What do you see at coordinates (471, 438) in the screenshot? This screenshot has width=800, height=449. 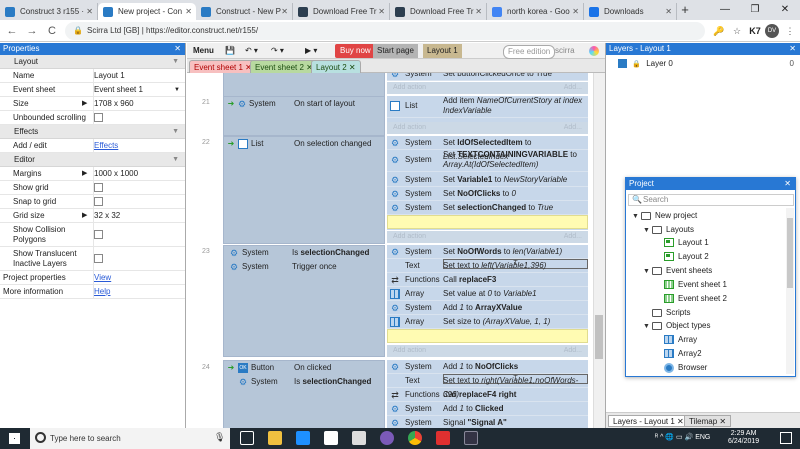 I see `steam-icon` at bounding box center [471, 438].